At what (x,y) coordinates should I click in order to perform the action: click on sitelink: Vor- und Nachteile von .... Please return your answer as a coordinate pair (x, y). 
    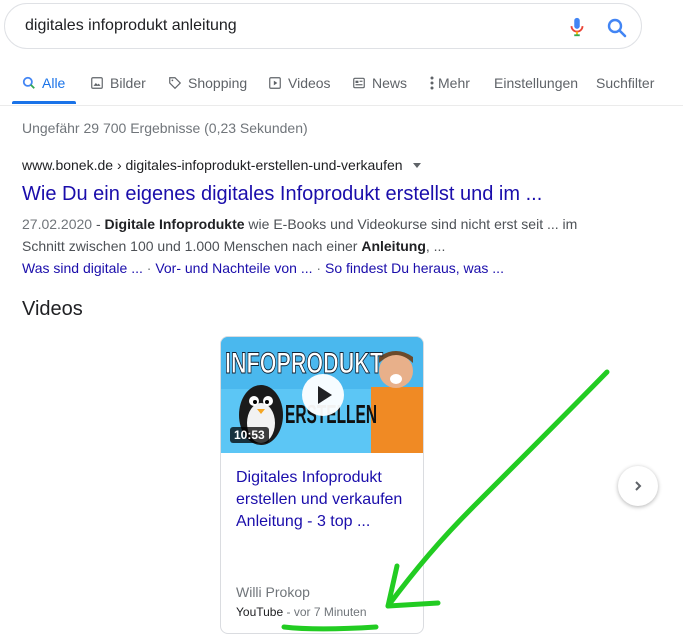
    Looking at the image, I should click on (233, 268).